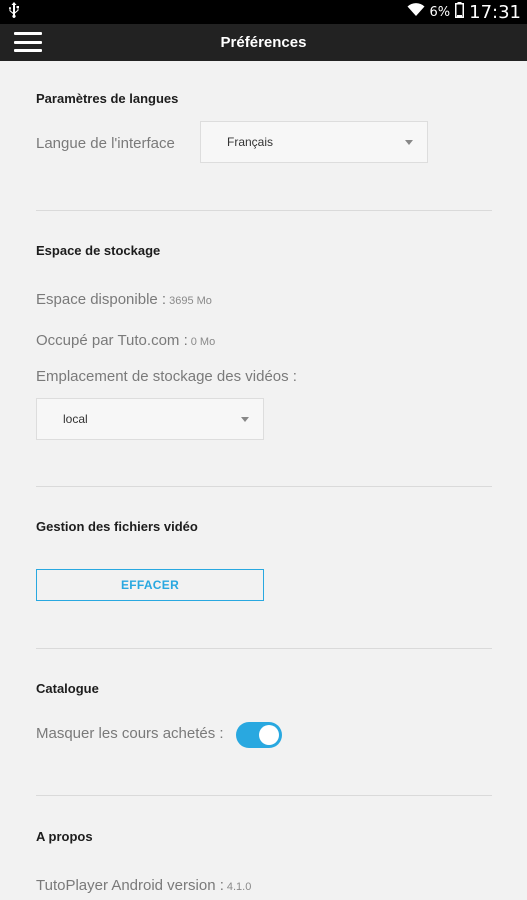 The height and width of the screenshot is (900, 527). What do you see at coordinates (203, 342) in the screenshot?
I see `used-space-value: 0 Mo` at bounding box center [203, 342].